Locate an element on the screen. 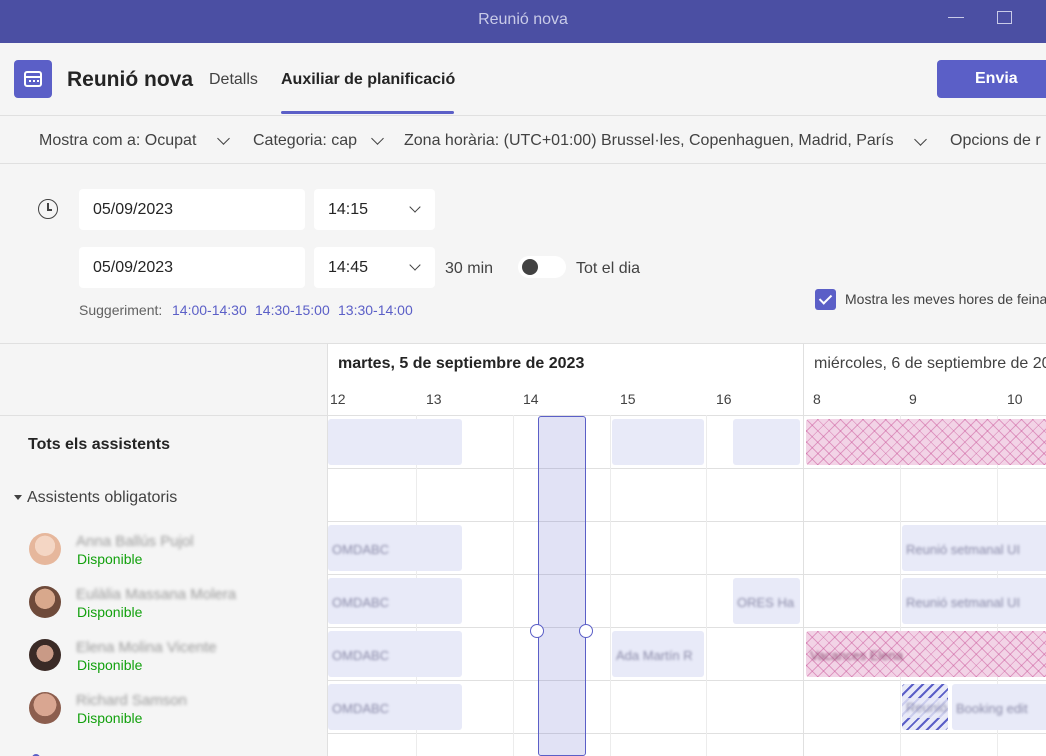 The image size is (1046, 756). event-title: ORES Ha is located at coordinates (766, 602).